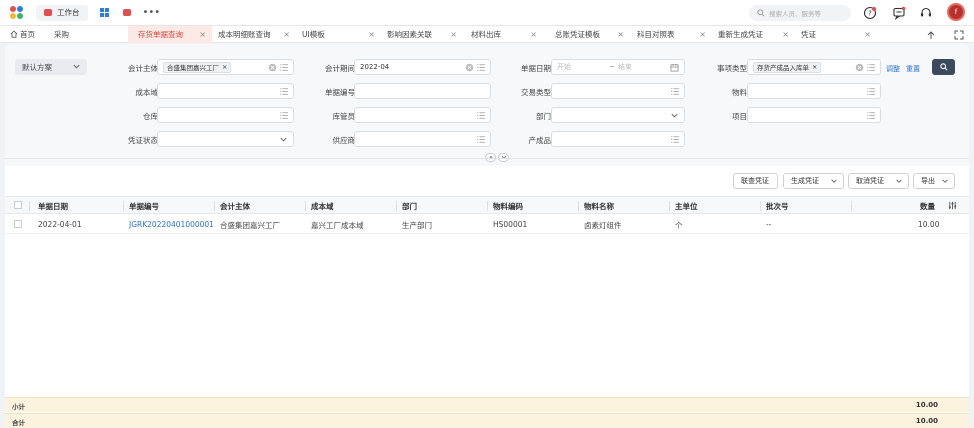  I want to click on tab-home: 首页, so click(22, 34).